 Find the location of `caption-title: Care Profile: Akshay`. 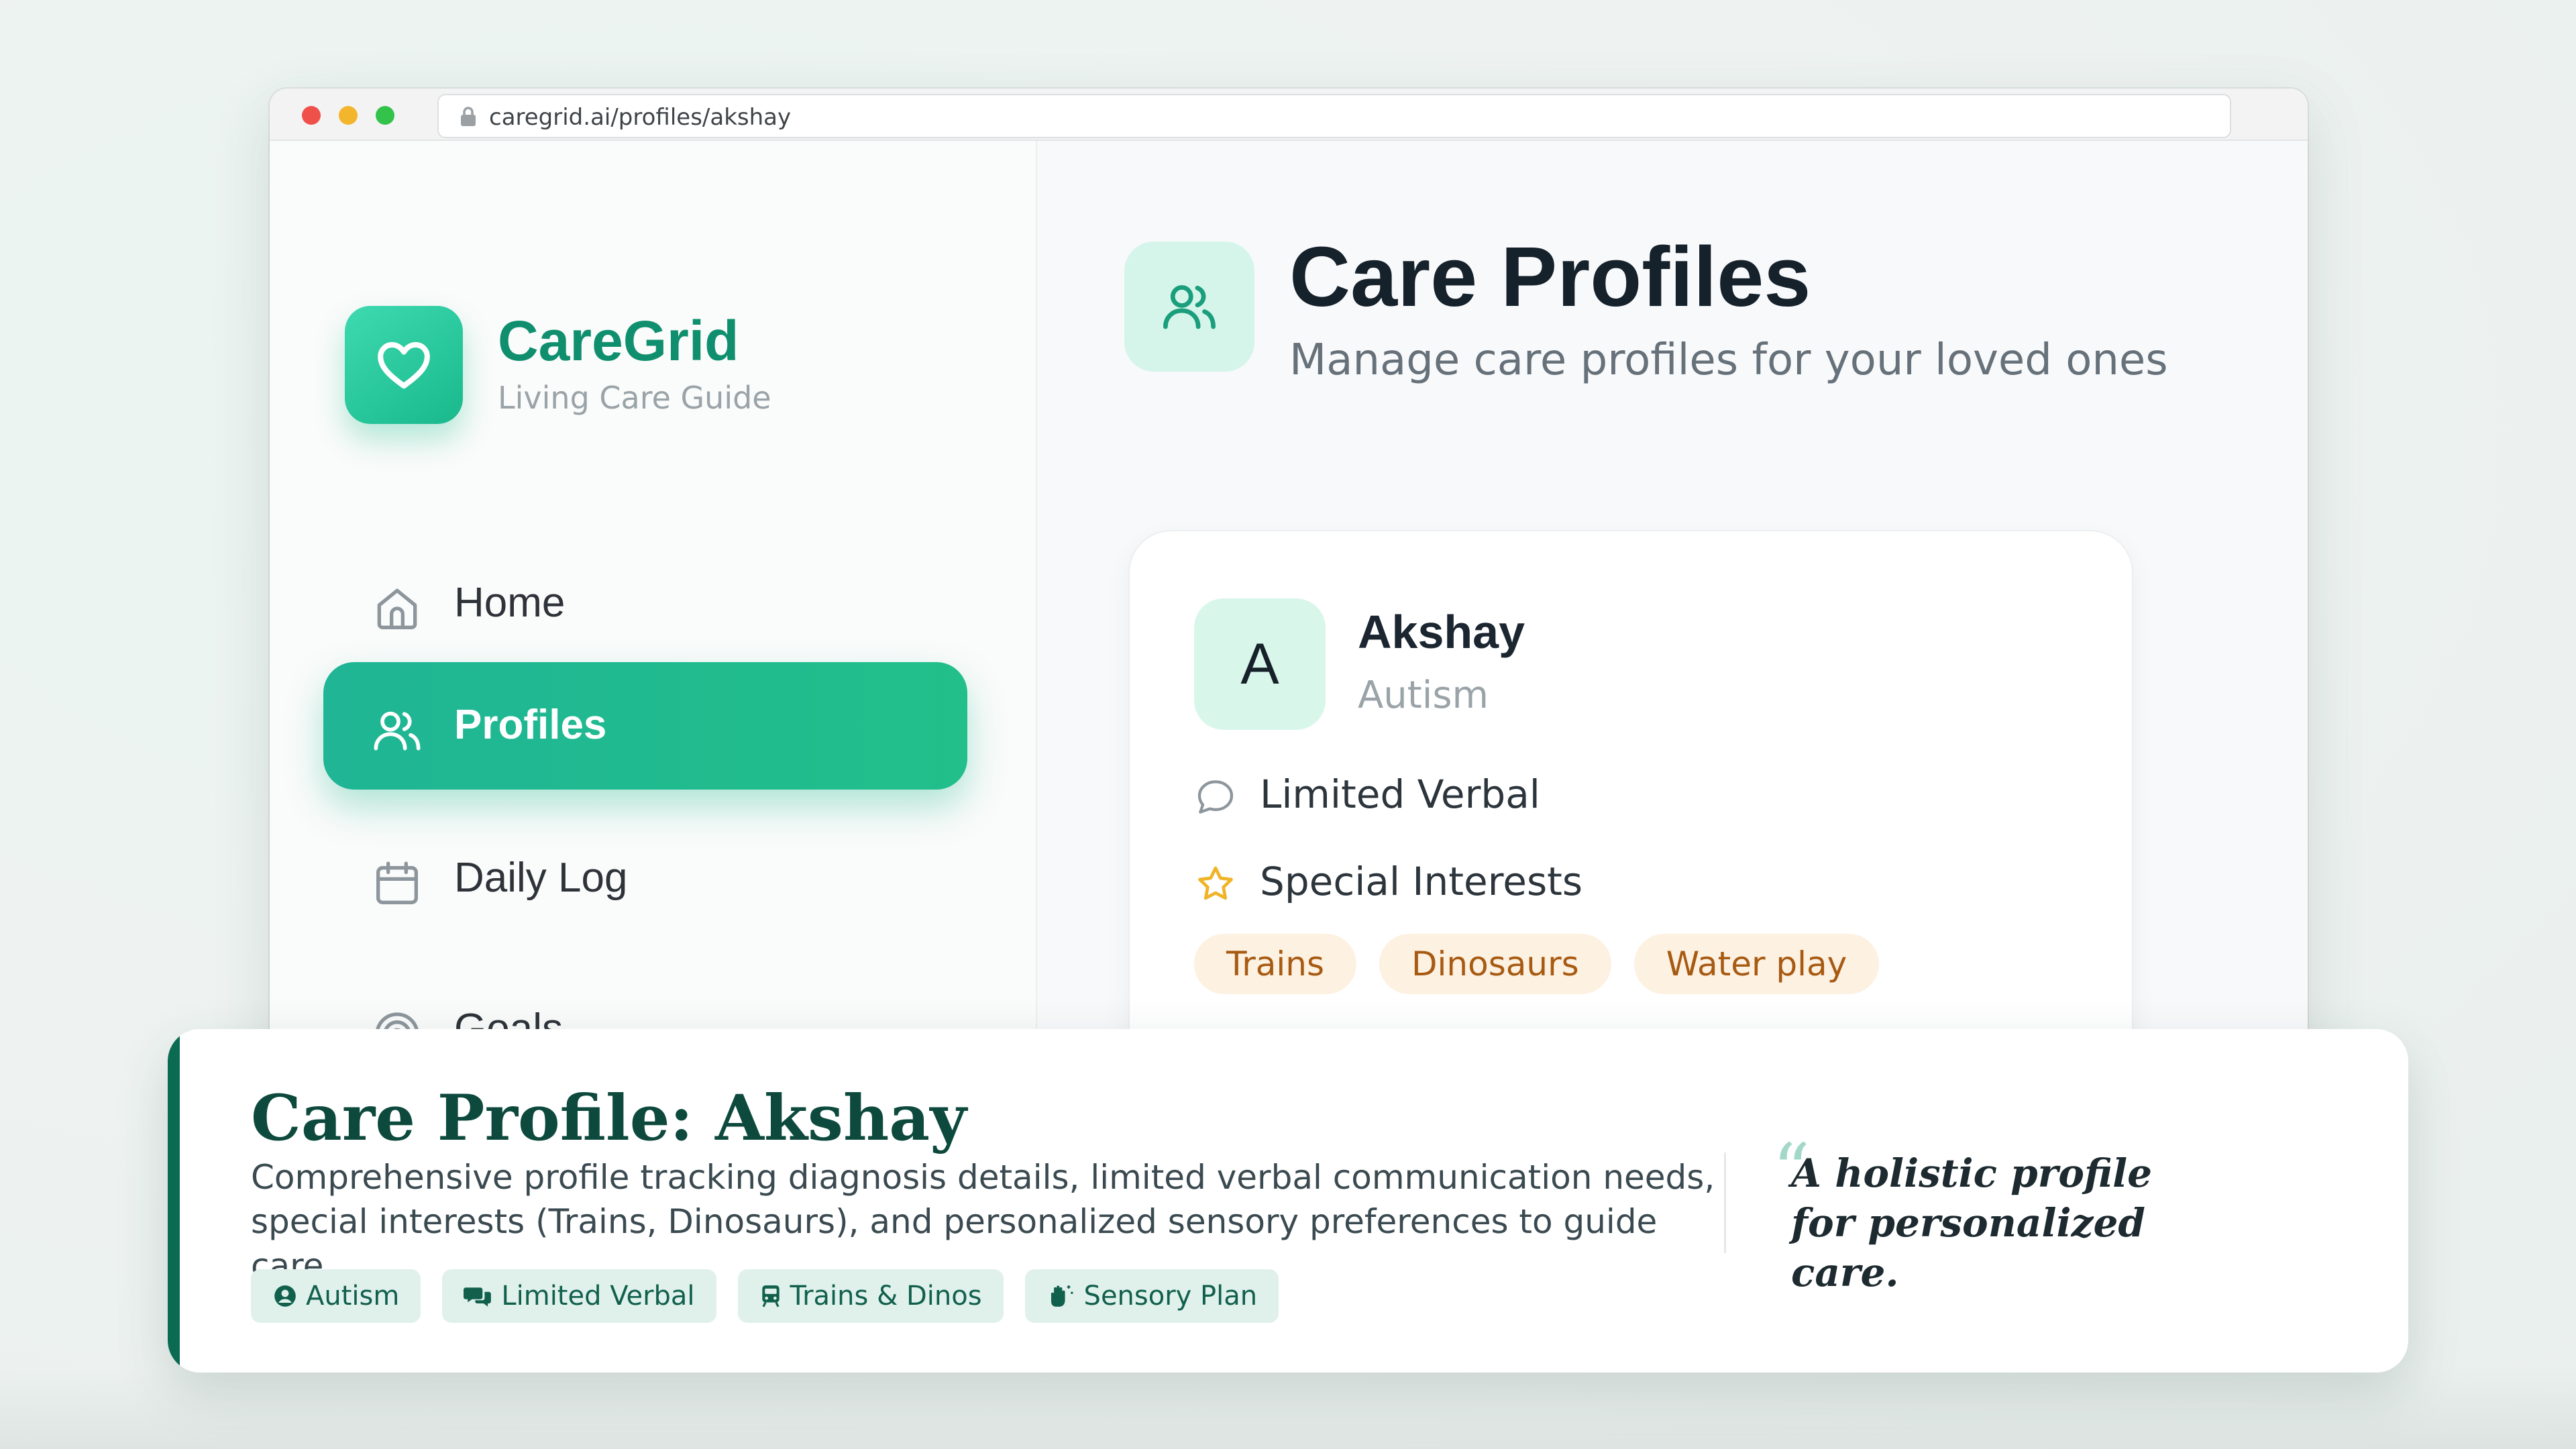

caption-title: Care Profile: Akshay is located at coordinates (609, 1118).